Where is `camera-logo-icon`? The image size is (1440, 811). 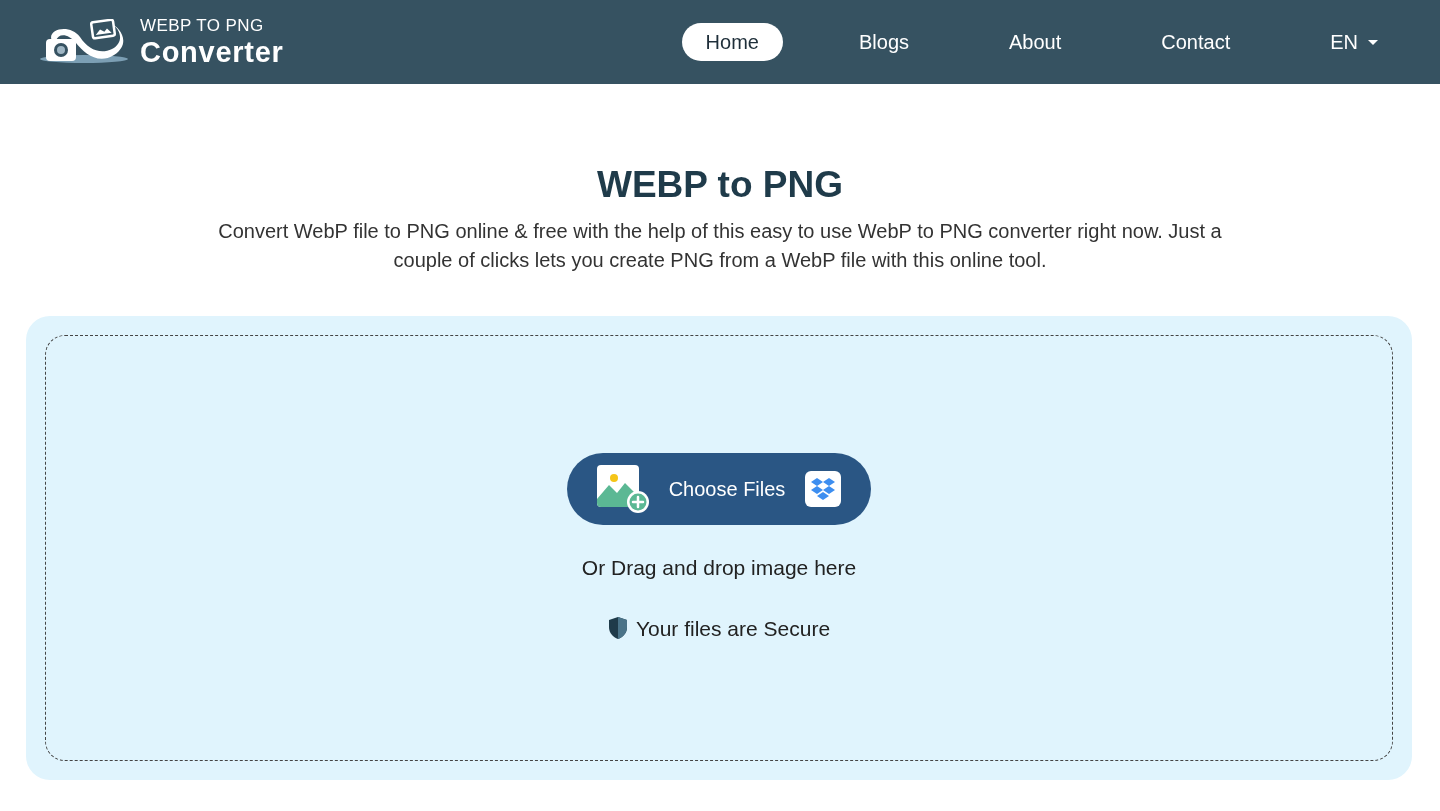 camera-logo-icon is located at coordinates (85, 42).